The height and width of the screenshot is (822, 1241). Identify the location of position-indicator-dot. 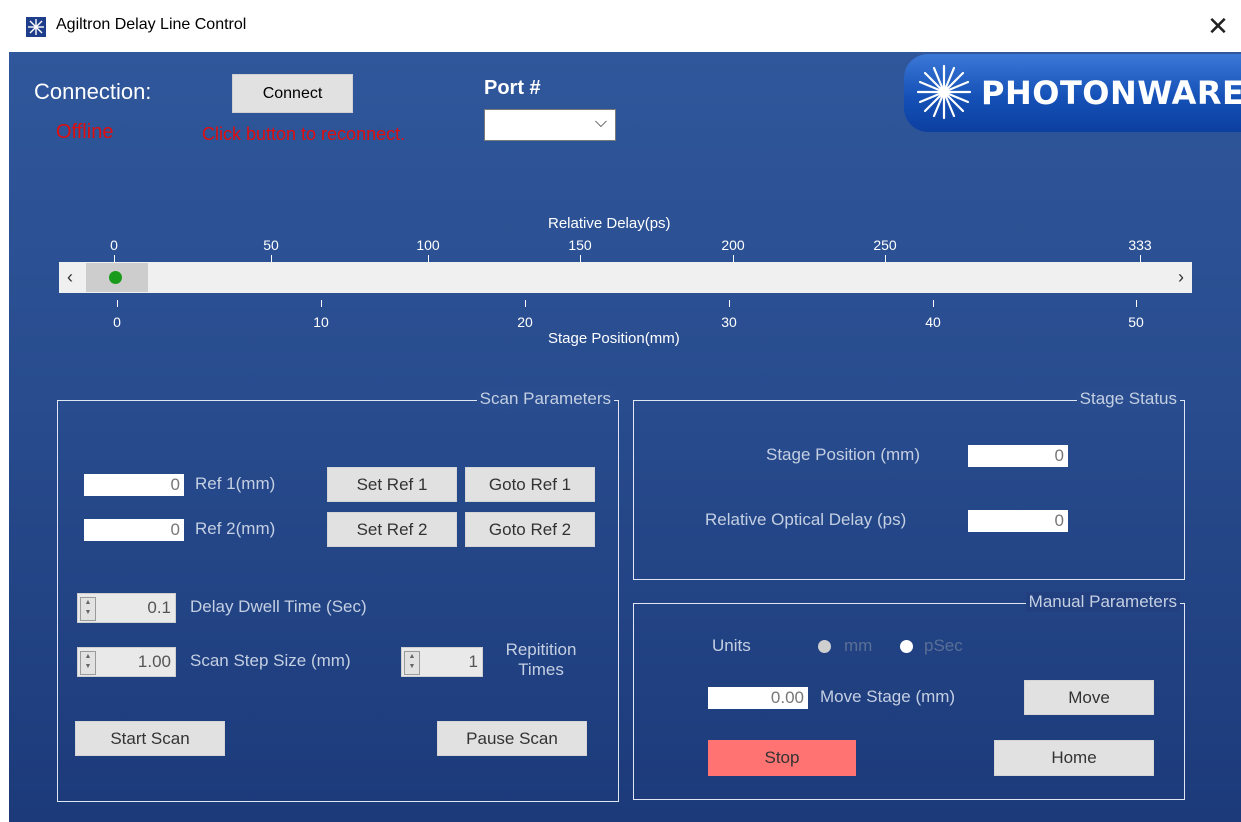
(115, 277).